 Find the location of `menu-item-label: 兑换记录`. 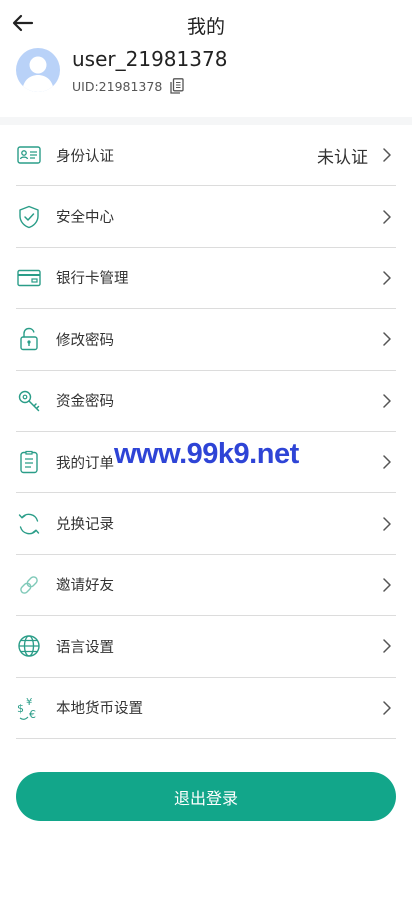

menu-item-label: 兑换记录 is located at coordinates (85, 525).